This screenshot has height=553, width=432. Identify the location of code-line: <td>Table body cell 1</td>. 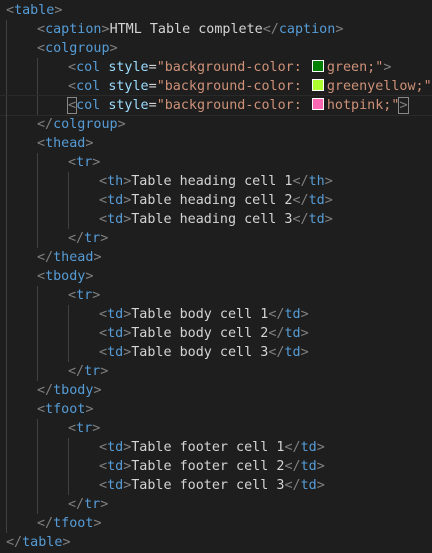
(216, 314).